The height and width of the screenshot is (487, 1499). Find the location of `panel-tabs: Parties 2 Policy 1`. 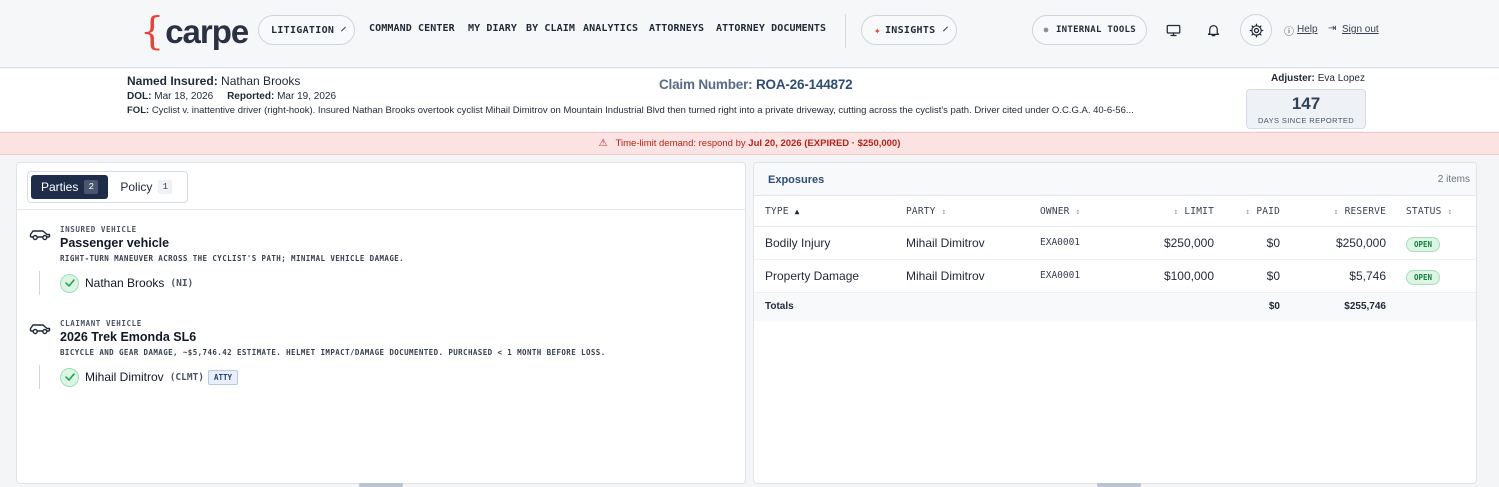

panel-tabs: Parties 2 Policy 1 is located at coordinates (108, 187).